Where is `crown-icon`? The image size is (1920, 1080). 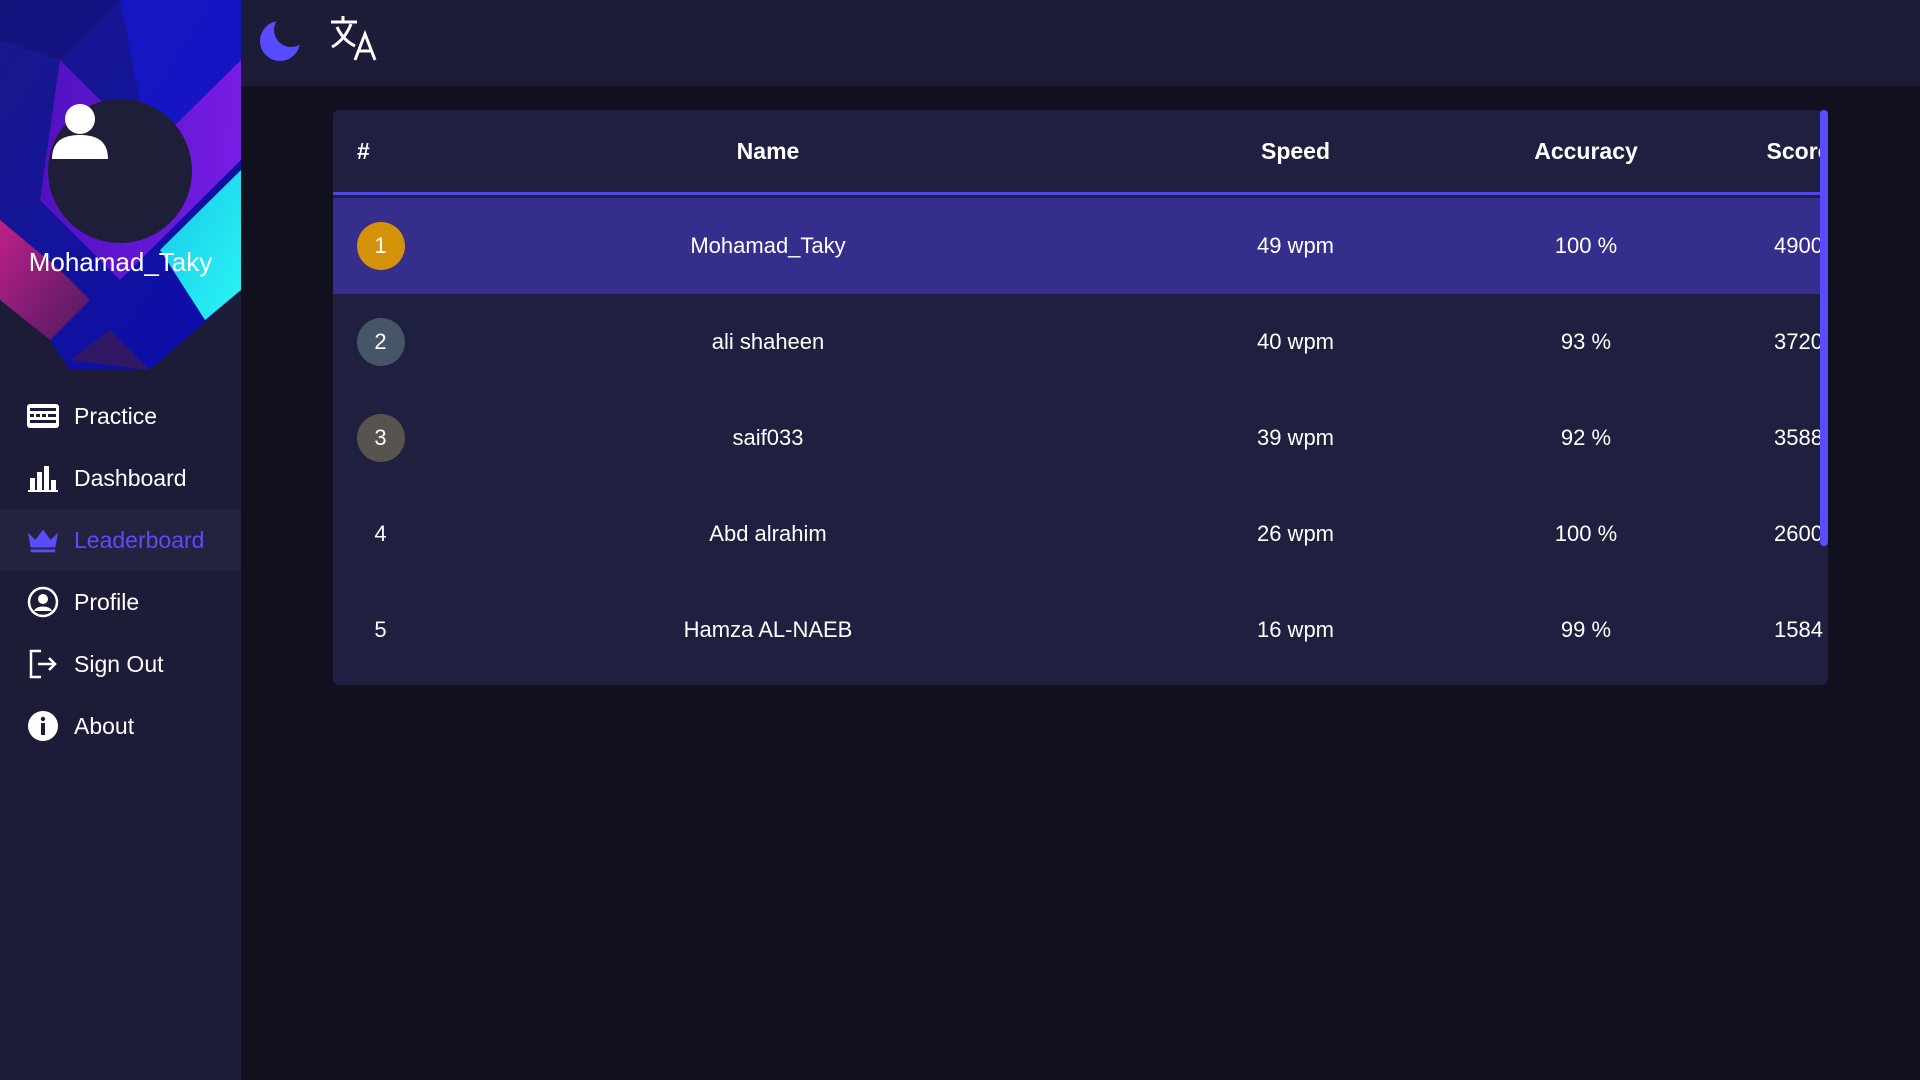 crown-icon is located at coordinates (43, 540).